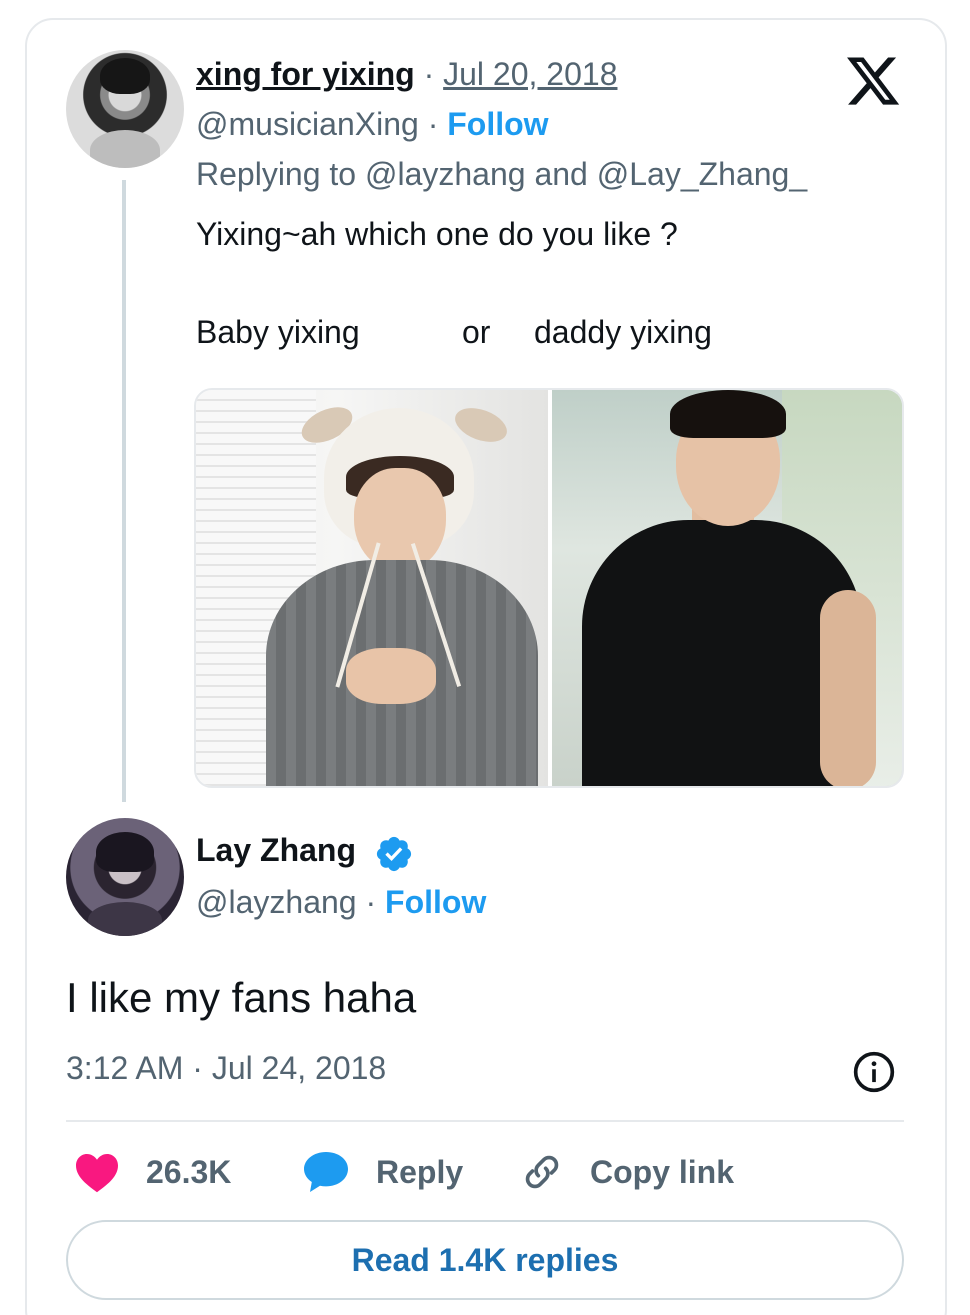 Image resolution: width=970 pixels, height=1315 pixels. What do you see at coordinates (372, 588) in the screenshot?
I see `media-photo-baby` at bounding box center [372, 588].